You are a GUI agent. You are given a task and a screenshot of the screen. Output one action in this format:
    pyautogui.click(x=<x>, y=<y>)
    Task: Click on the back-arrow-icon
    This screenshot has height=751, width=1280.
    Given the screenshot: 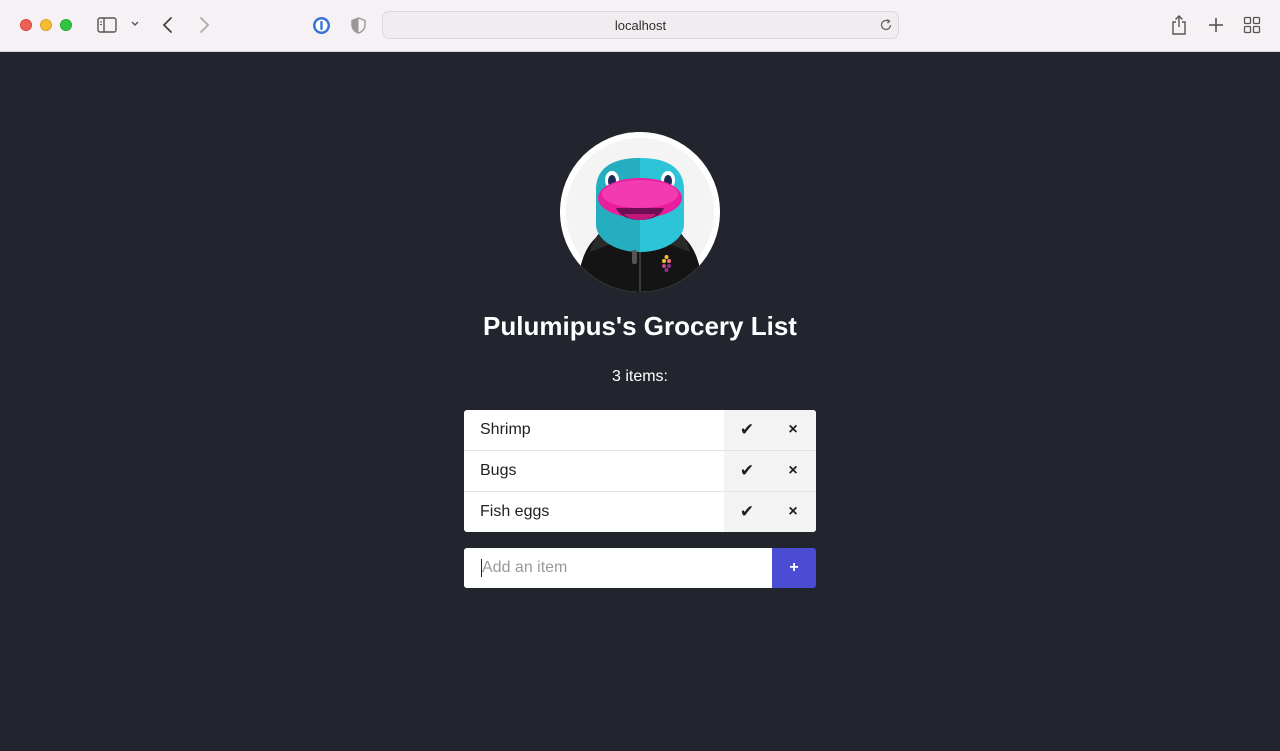 What is the action you would take?
    pyautogui.click(x=168, y=25)
    